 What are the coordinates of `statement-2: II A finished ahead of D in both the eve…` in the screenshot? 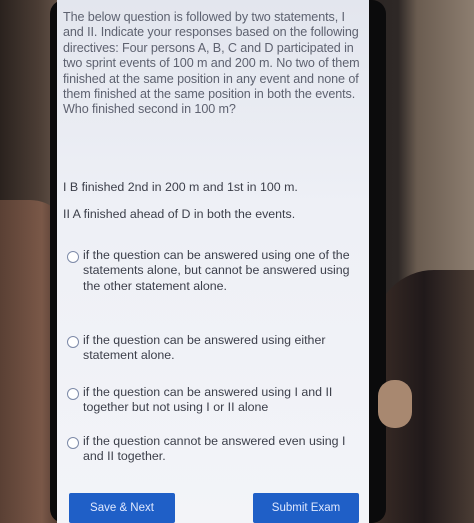 It's located at (179, 214).